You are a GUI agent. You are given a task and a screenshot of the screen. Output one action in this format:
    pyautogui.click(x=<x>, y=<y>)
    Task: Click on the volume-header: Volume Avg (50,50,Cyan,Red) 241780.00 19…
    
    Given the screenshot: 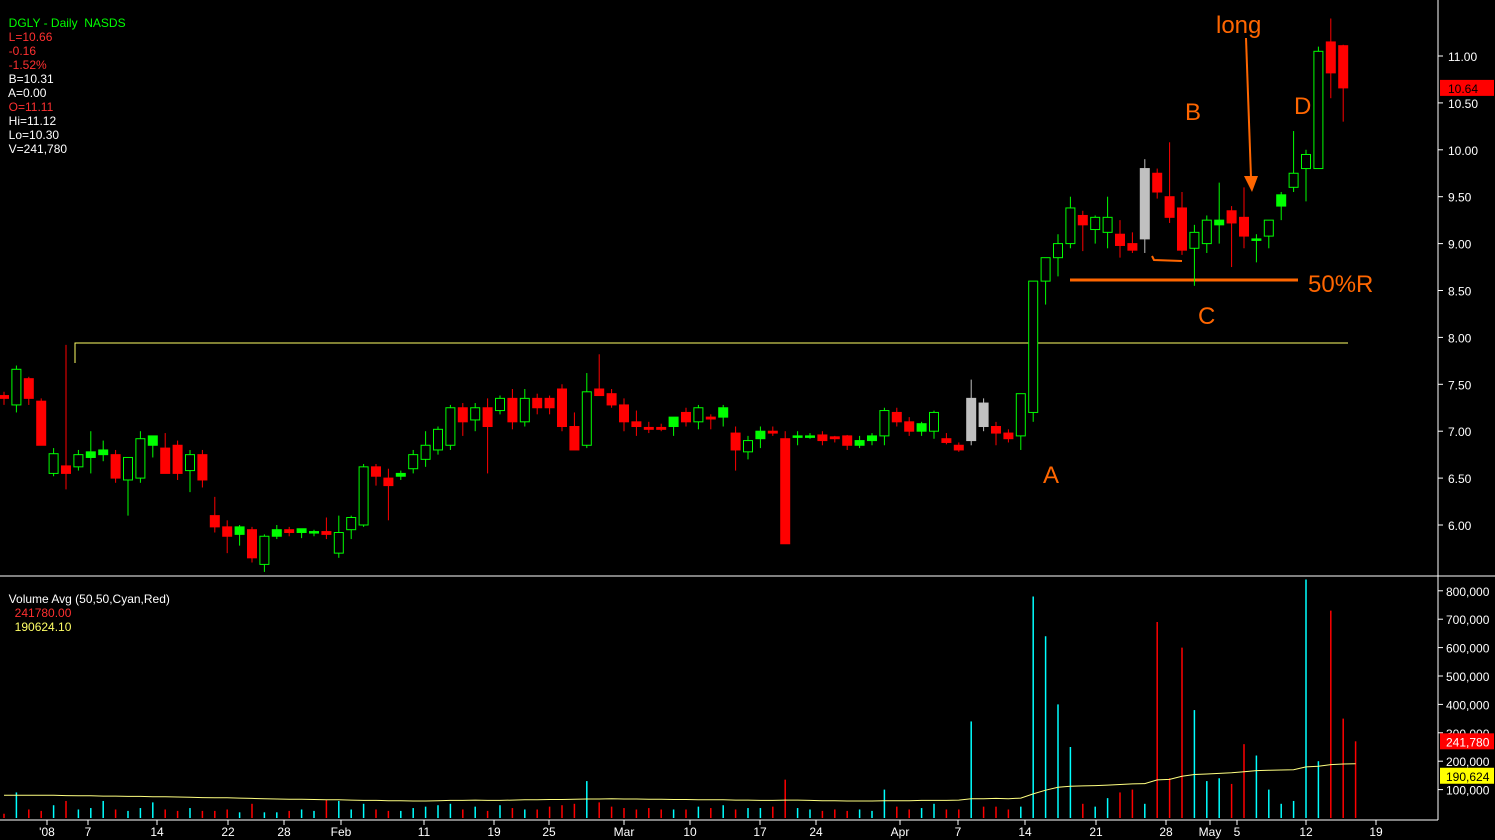 What is the action you would take?
    pyautogui.click(x=86, y=606)
    